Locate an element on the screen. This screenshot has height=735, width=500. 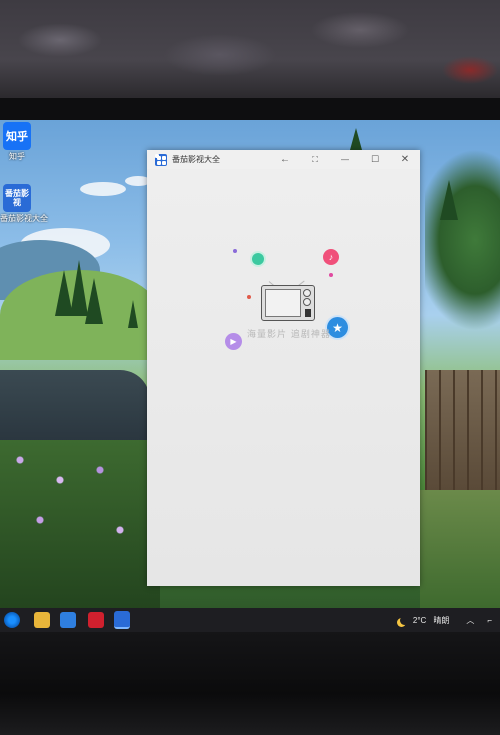
grass-path is located at coordinates (460, 549).